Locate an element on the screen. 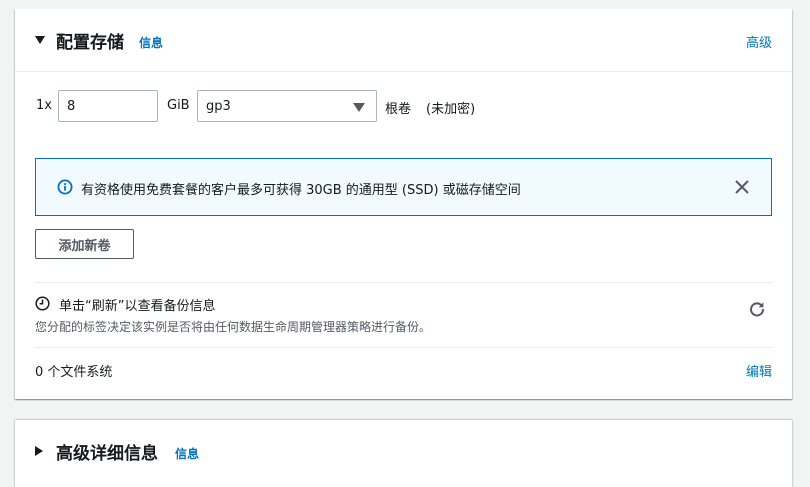 This screenshot has width=810, height=487. encryption-status: (未加密) is located at coordinates (451, 109).